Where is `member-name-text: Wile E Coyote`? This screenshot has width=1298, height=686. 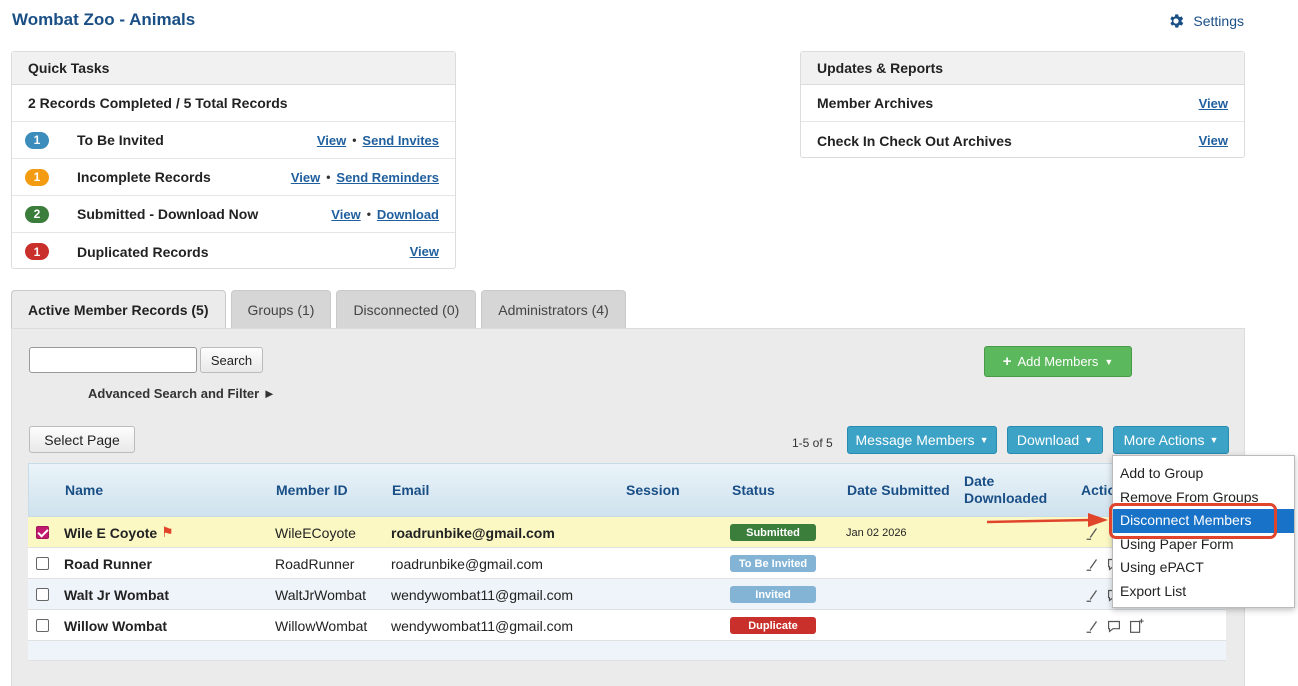
member-name-text: Wile E Coyote is located at coordinates (111, 532).